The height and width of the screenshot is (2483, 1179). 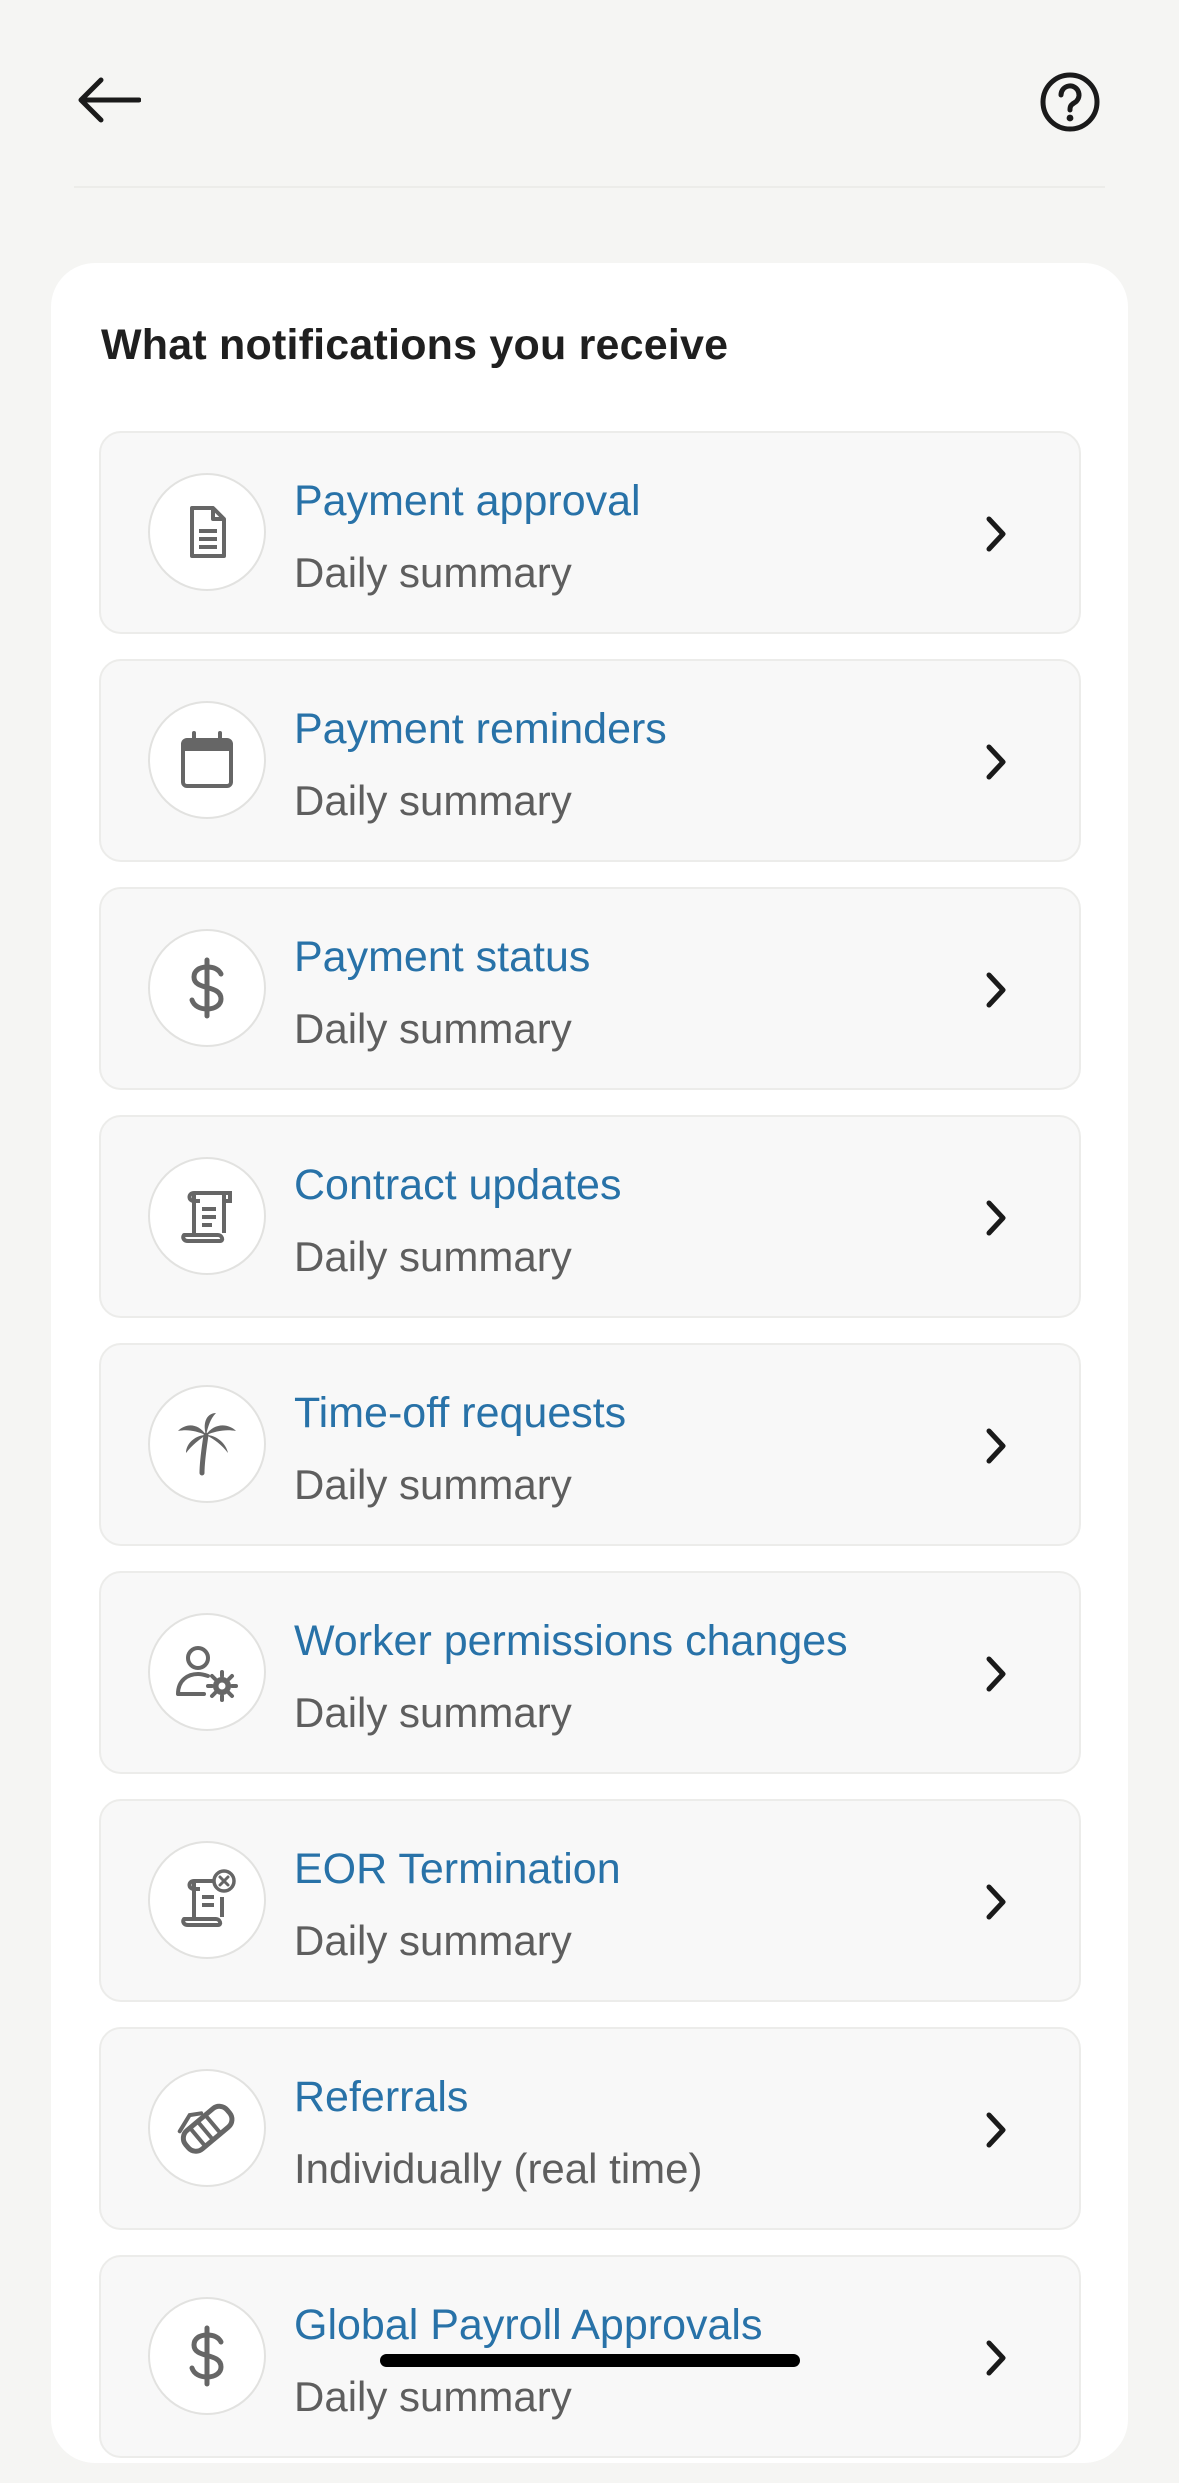 I want to click on item-title: Referrals, so click(x=381, y=2097).